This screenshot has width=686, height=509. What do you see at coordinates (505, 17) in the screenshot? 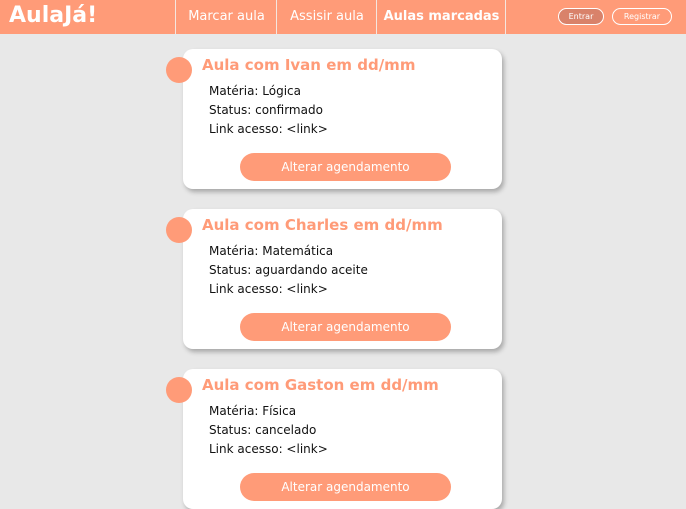
I see `nav-divider` at bounding box center [505, 17].